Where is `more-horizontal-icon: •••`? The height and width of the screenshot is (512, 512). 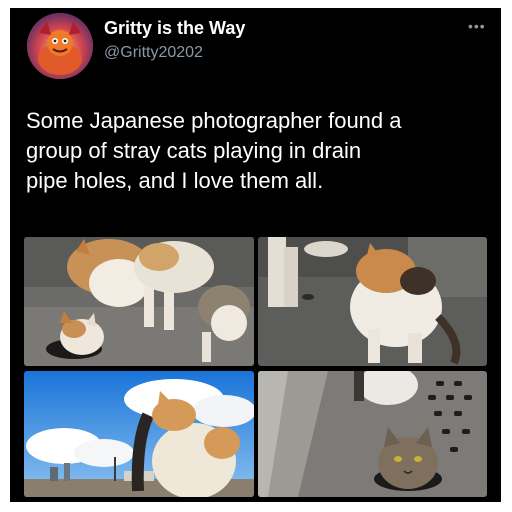
more-horizontal-icon: ••• is located at coordinates (477, 26).